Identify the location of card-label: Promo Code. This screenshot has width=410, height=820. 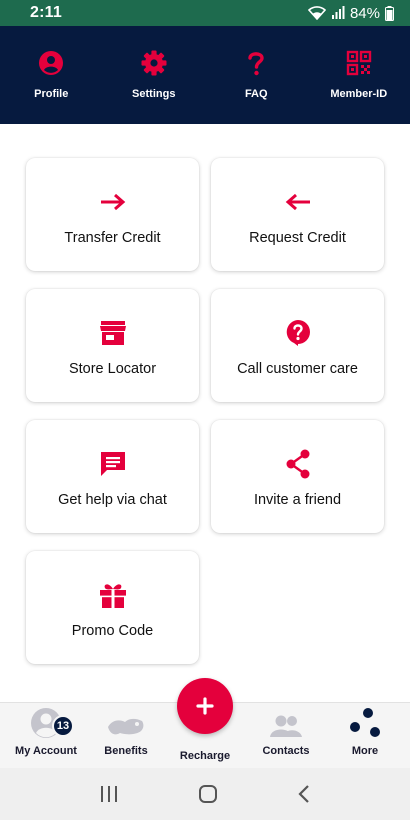
(112, 631).